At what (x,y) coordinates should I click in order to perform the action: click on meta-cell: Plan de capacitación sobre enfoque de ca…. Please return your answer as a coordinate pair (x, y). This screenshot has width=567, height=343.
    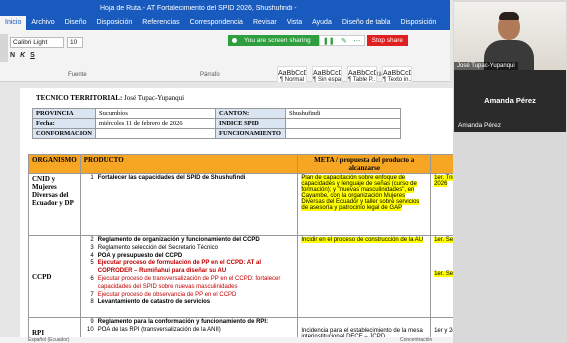
    Looking at the image, I should click on (364, 204).